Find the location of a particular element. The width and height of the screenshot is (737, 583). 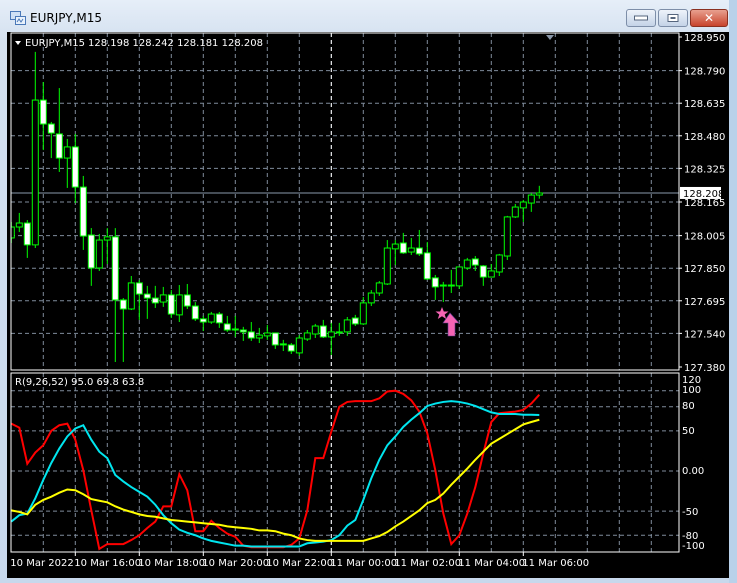

time-label: 11 Mar 04:00 is located at coordinates (491, 563).